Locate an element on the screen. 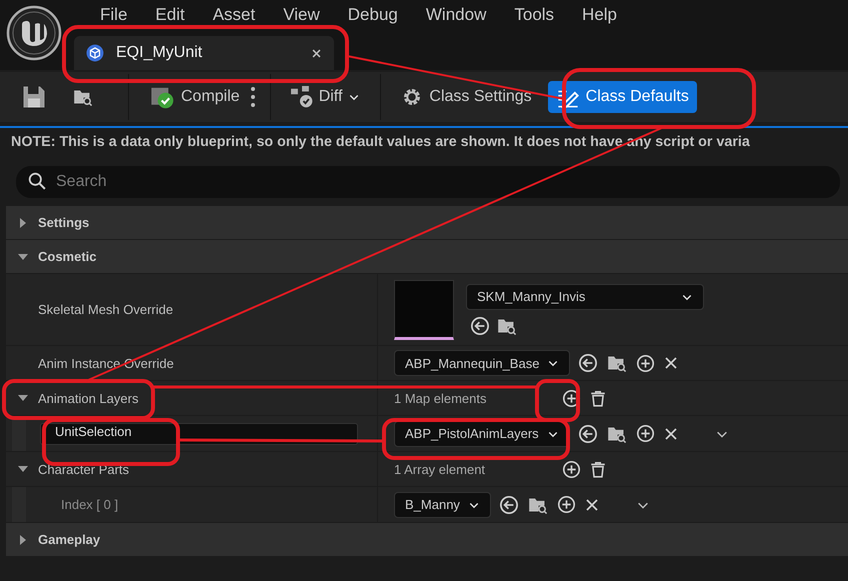 Image resolution: width=848 pixels, height=581 pixels. menu-item: Asset is located at coordinates (234, 15).